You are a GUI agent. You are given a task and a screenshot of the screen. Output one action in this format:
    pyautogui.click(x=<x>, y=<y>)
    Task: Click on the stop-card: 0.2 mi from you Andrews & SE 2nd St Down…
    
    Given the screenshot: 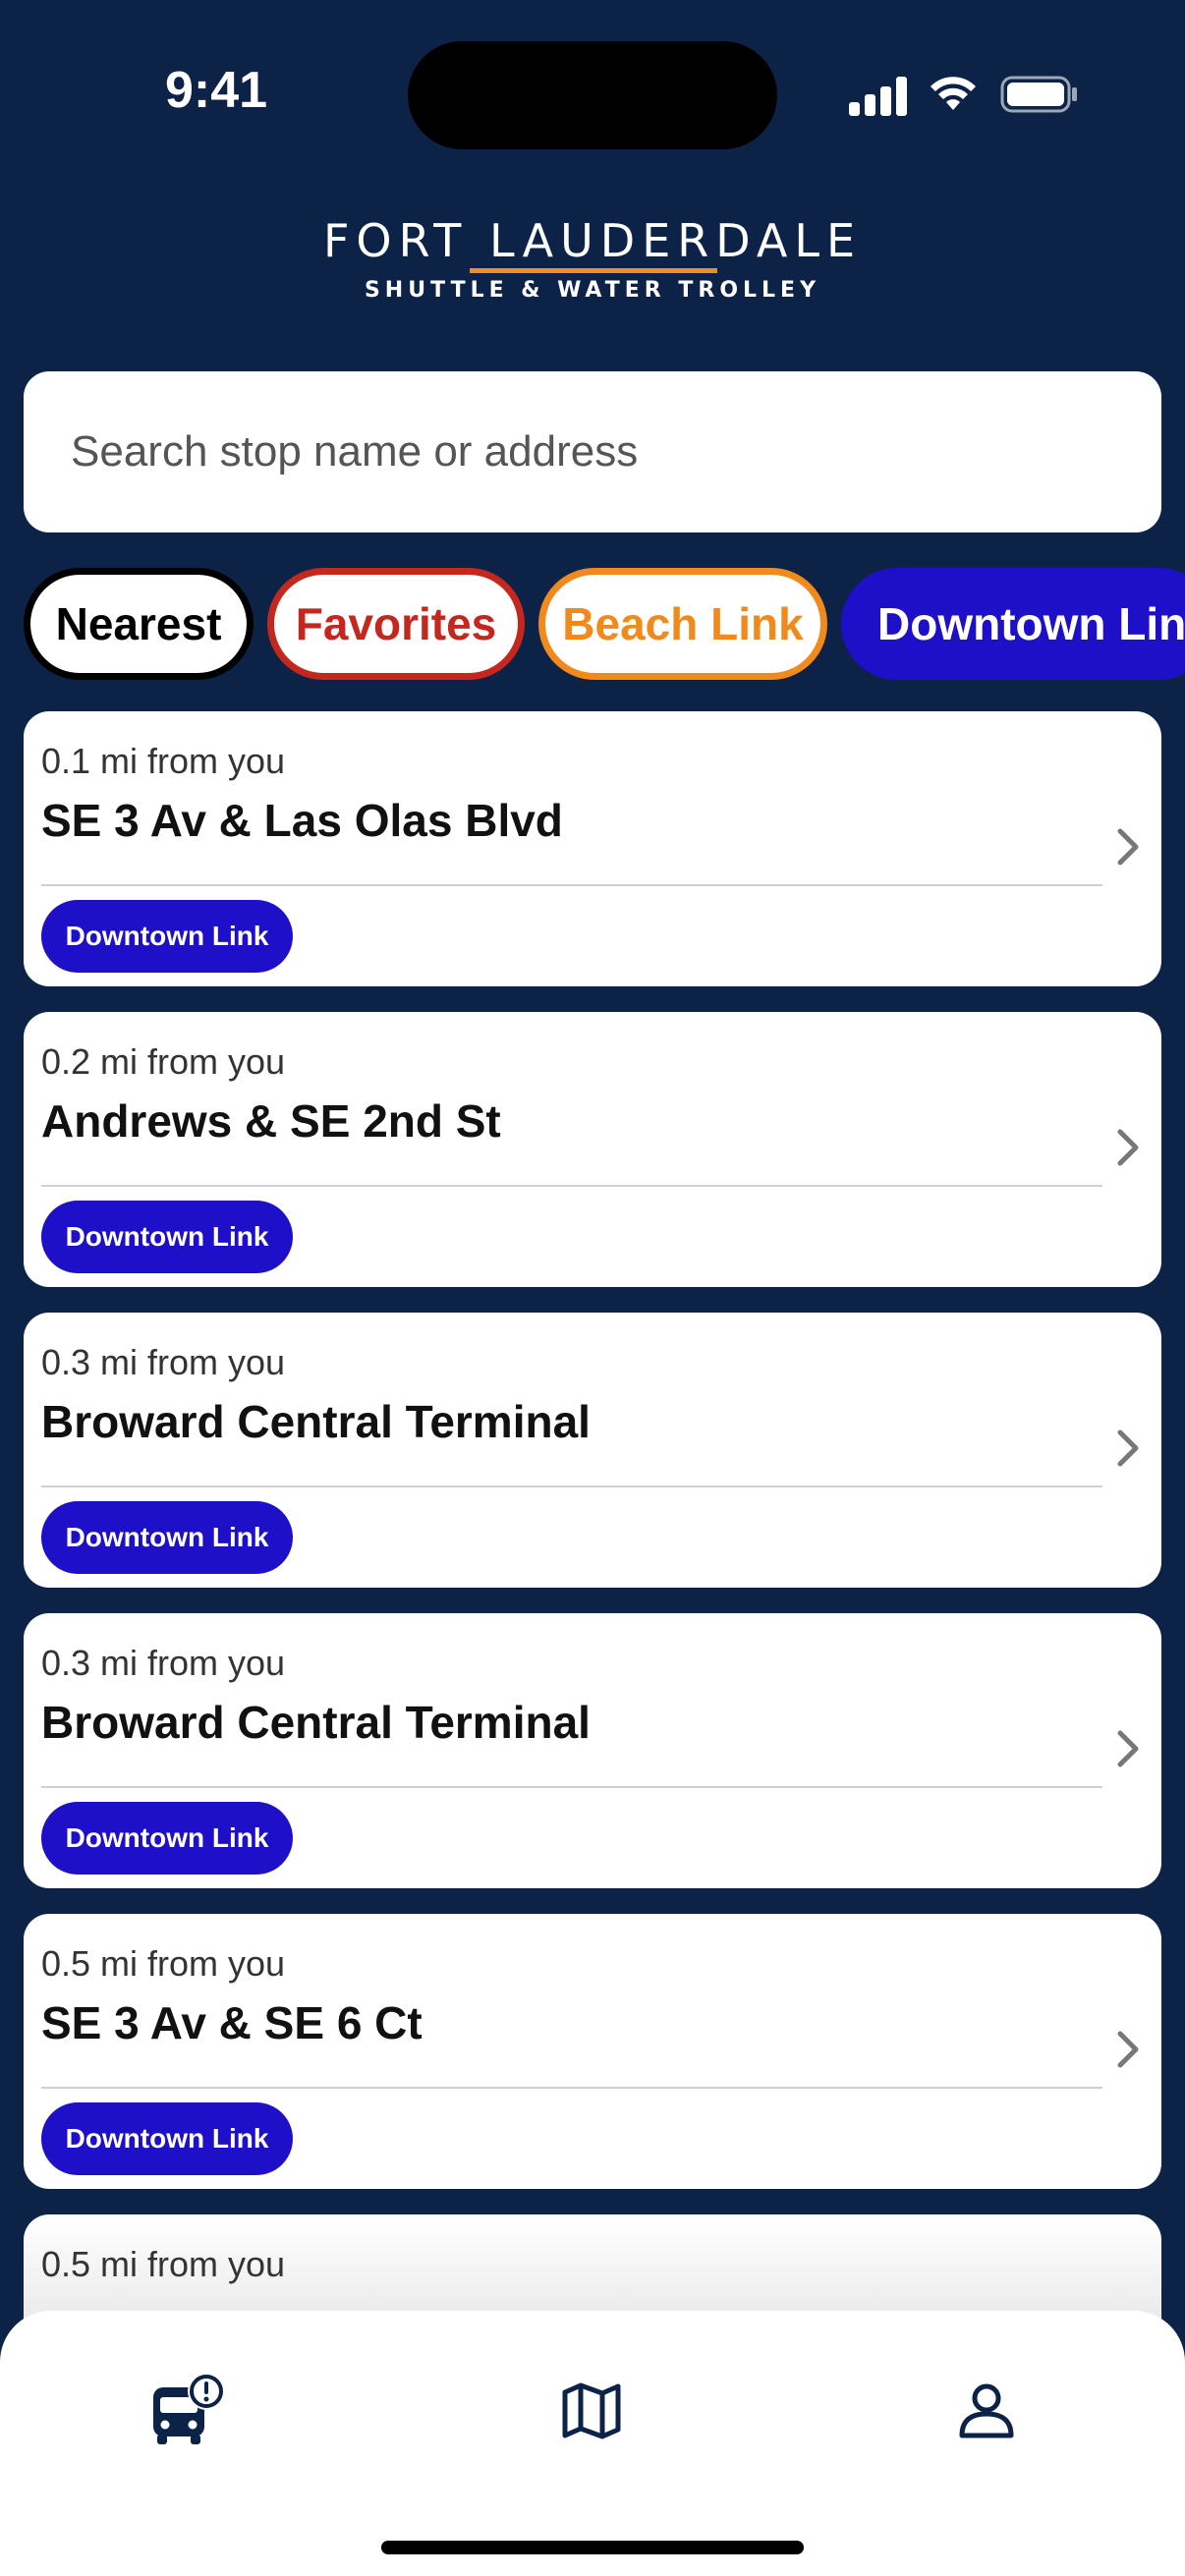 What is the action you would take?
    pyautogui.click(x=592, y=1149)
    